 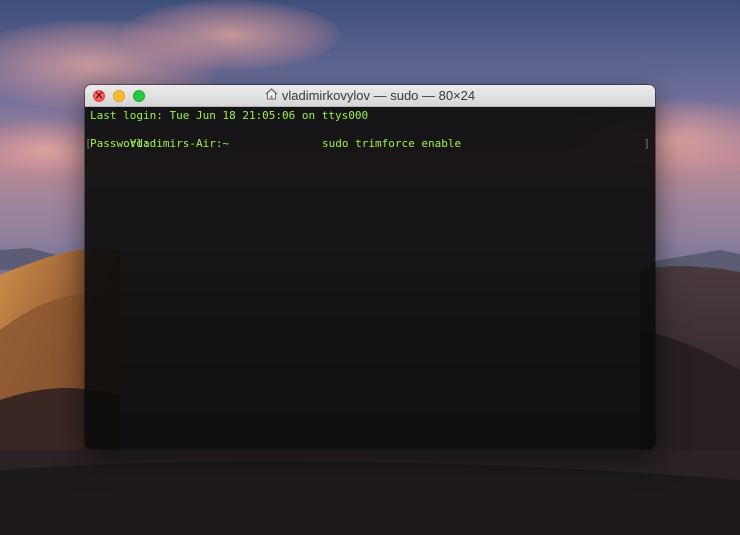 I want to click on command-line: [Vladimirs-Air:~ sudo trimforce enable], so click(x=367, y=136).